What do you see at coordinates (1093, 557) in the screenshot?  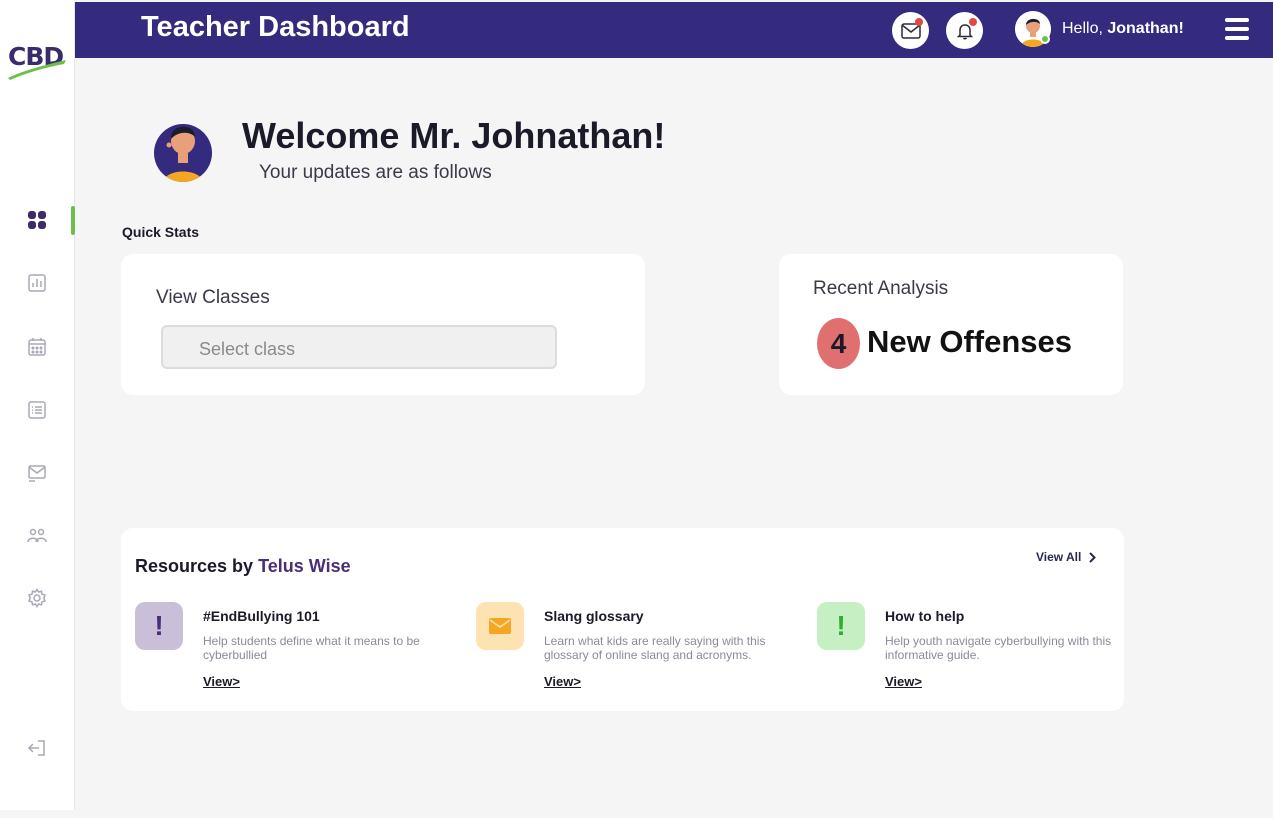 I see `chevron-right-icon` at bounding box center [1093, 557].